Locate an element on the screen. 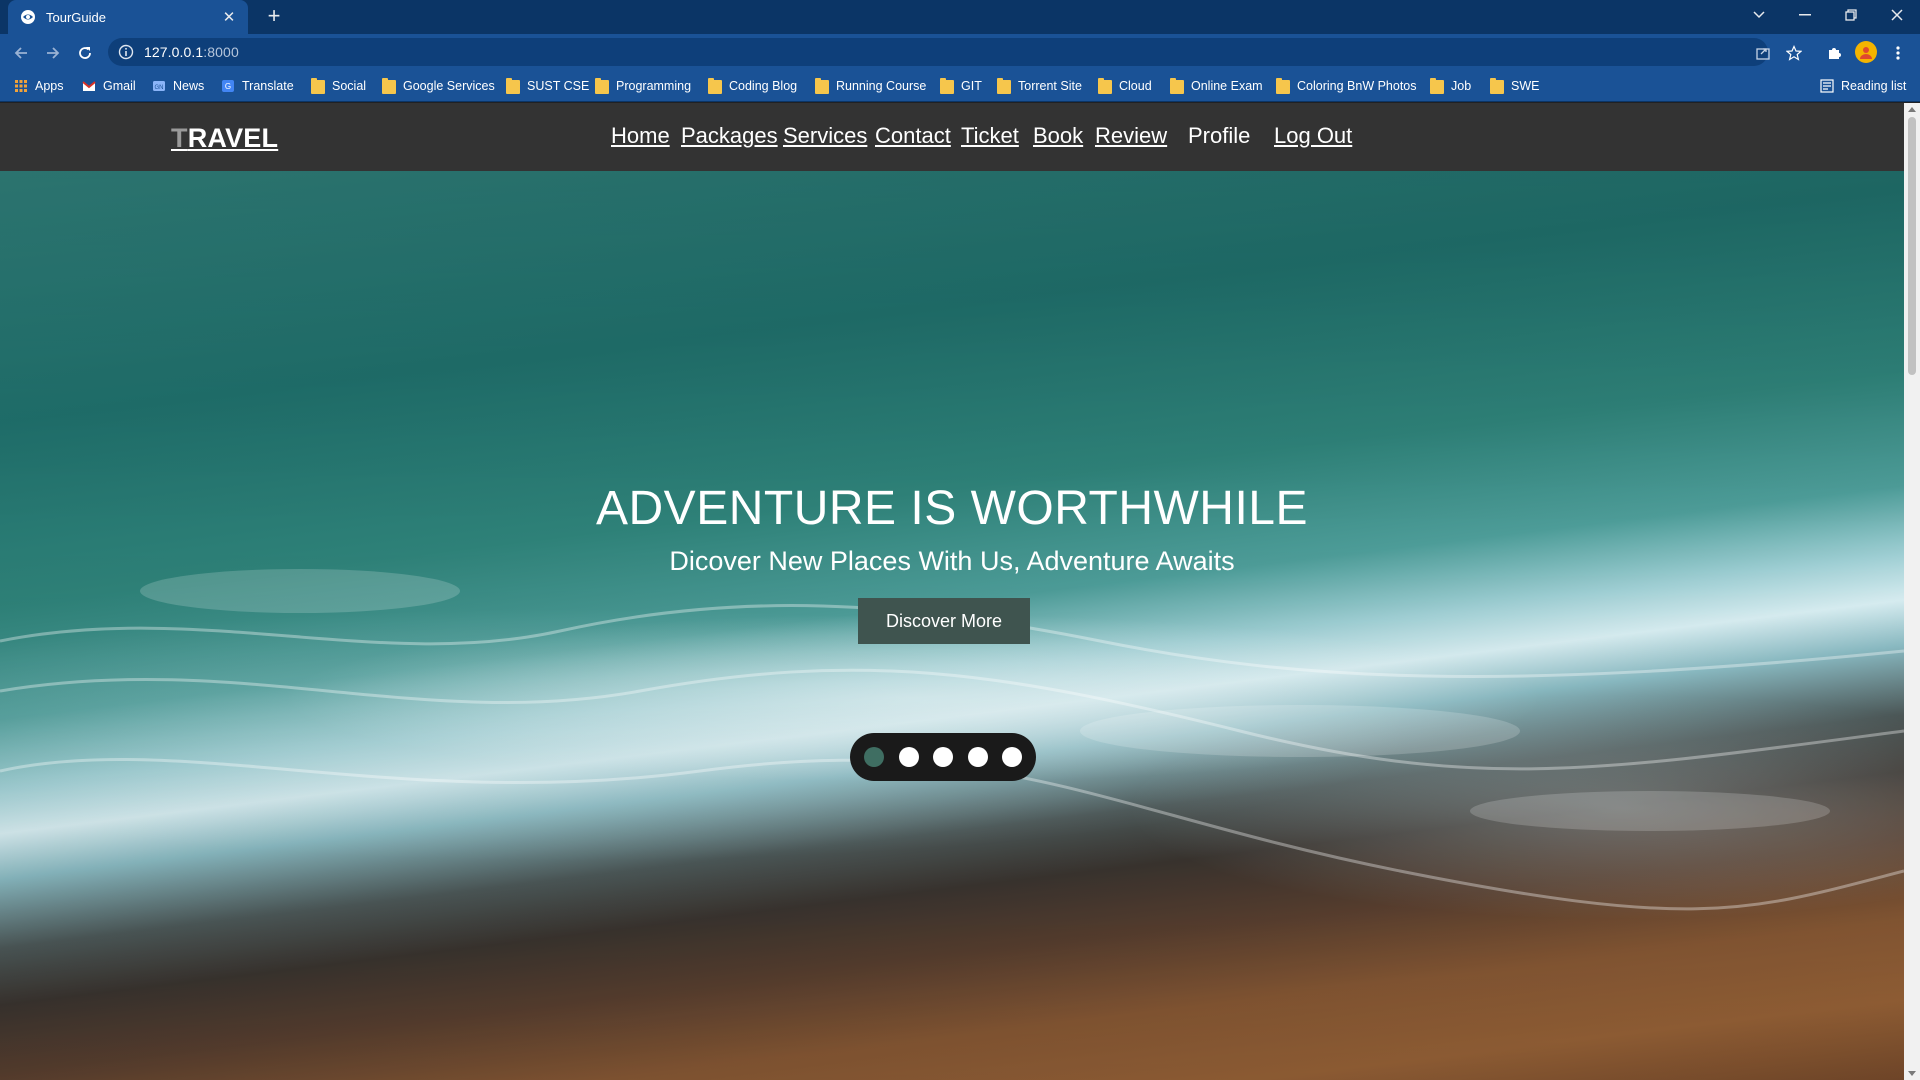  bookmark-online-exam: Online Exam is located at coordinates (1216, 86).